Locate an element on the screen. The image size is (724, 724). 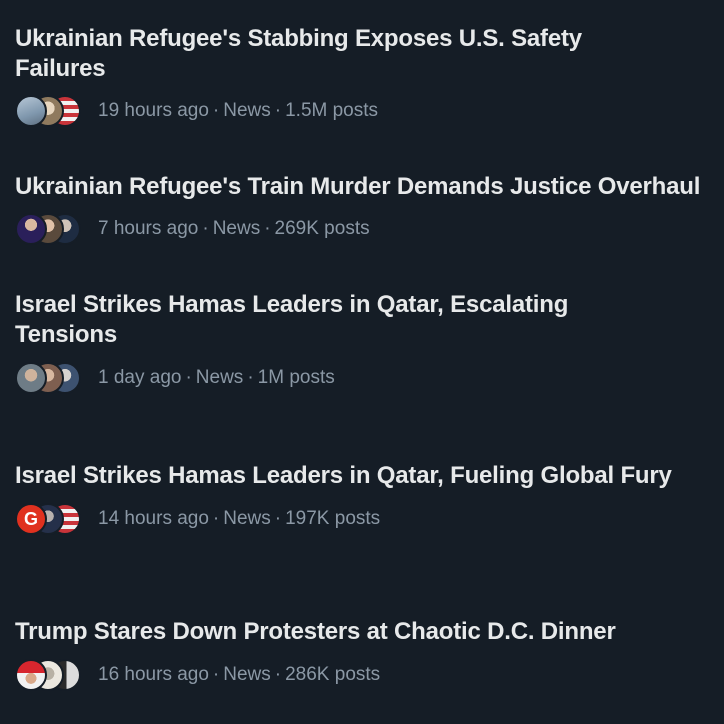
story-meta: 16 hours ago · News · 286K posts is located at coordinates (197, 675).